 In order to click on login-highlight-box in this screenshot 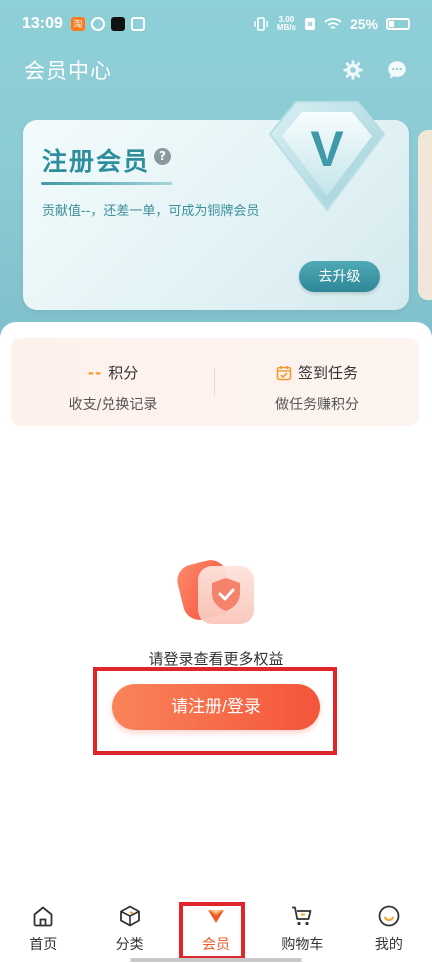, I will do `click(215, 711)`.